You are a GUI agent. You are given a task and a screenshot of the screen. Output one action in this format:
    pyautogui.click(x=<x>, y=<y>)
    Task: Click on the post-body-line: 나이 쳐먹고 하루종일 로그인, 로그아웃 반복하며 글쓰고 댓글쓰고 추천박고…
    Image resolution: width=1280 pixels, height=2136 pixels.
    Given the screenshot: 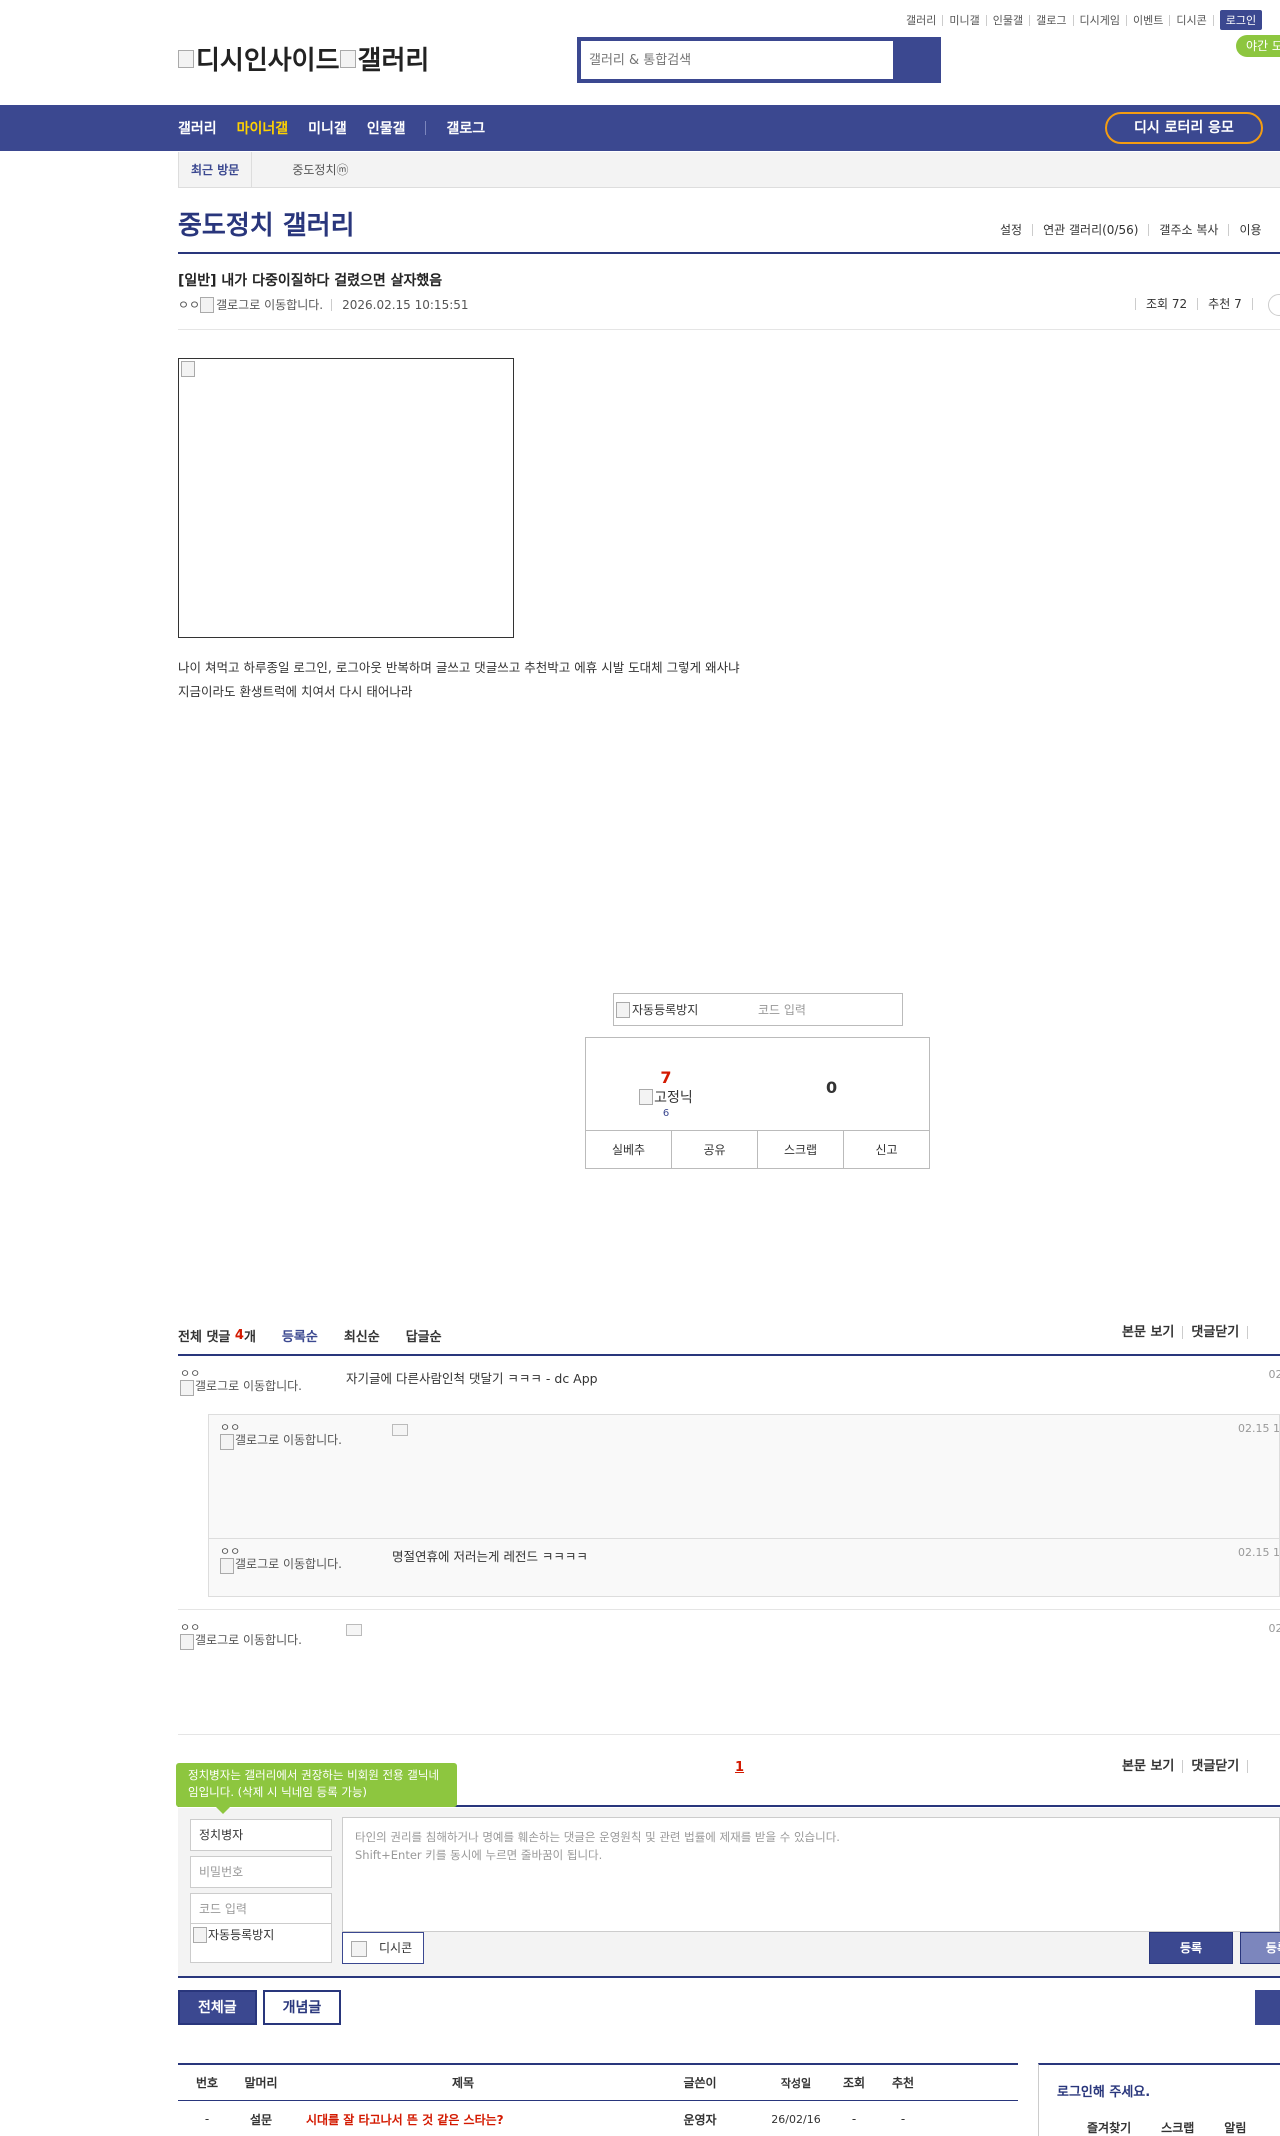 What is the action you would take?
    pyautogui.click(x=459, y=667)
    